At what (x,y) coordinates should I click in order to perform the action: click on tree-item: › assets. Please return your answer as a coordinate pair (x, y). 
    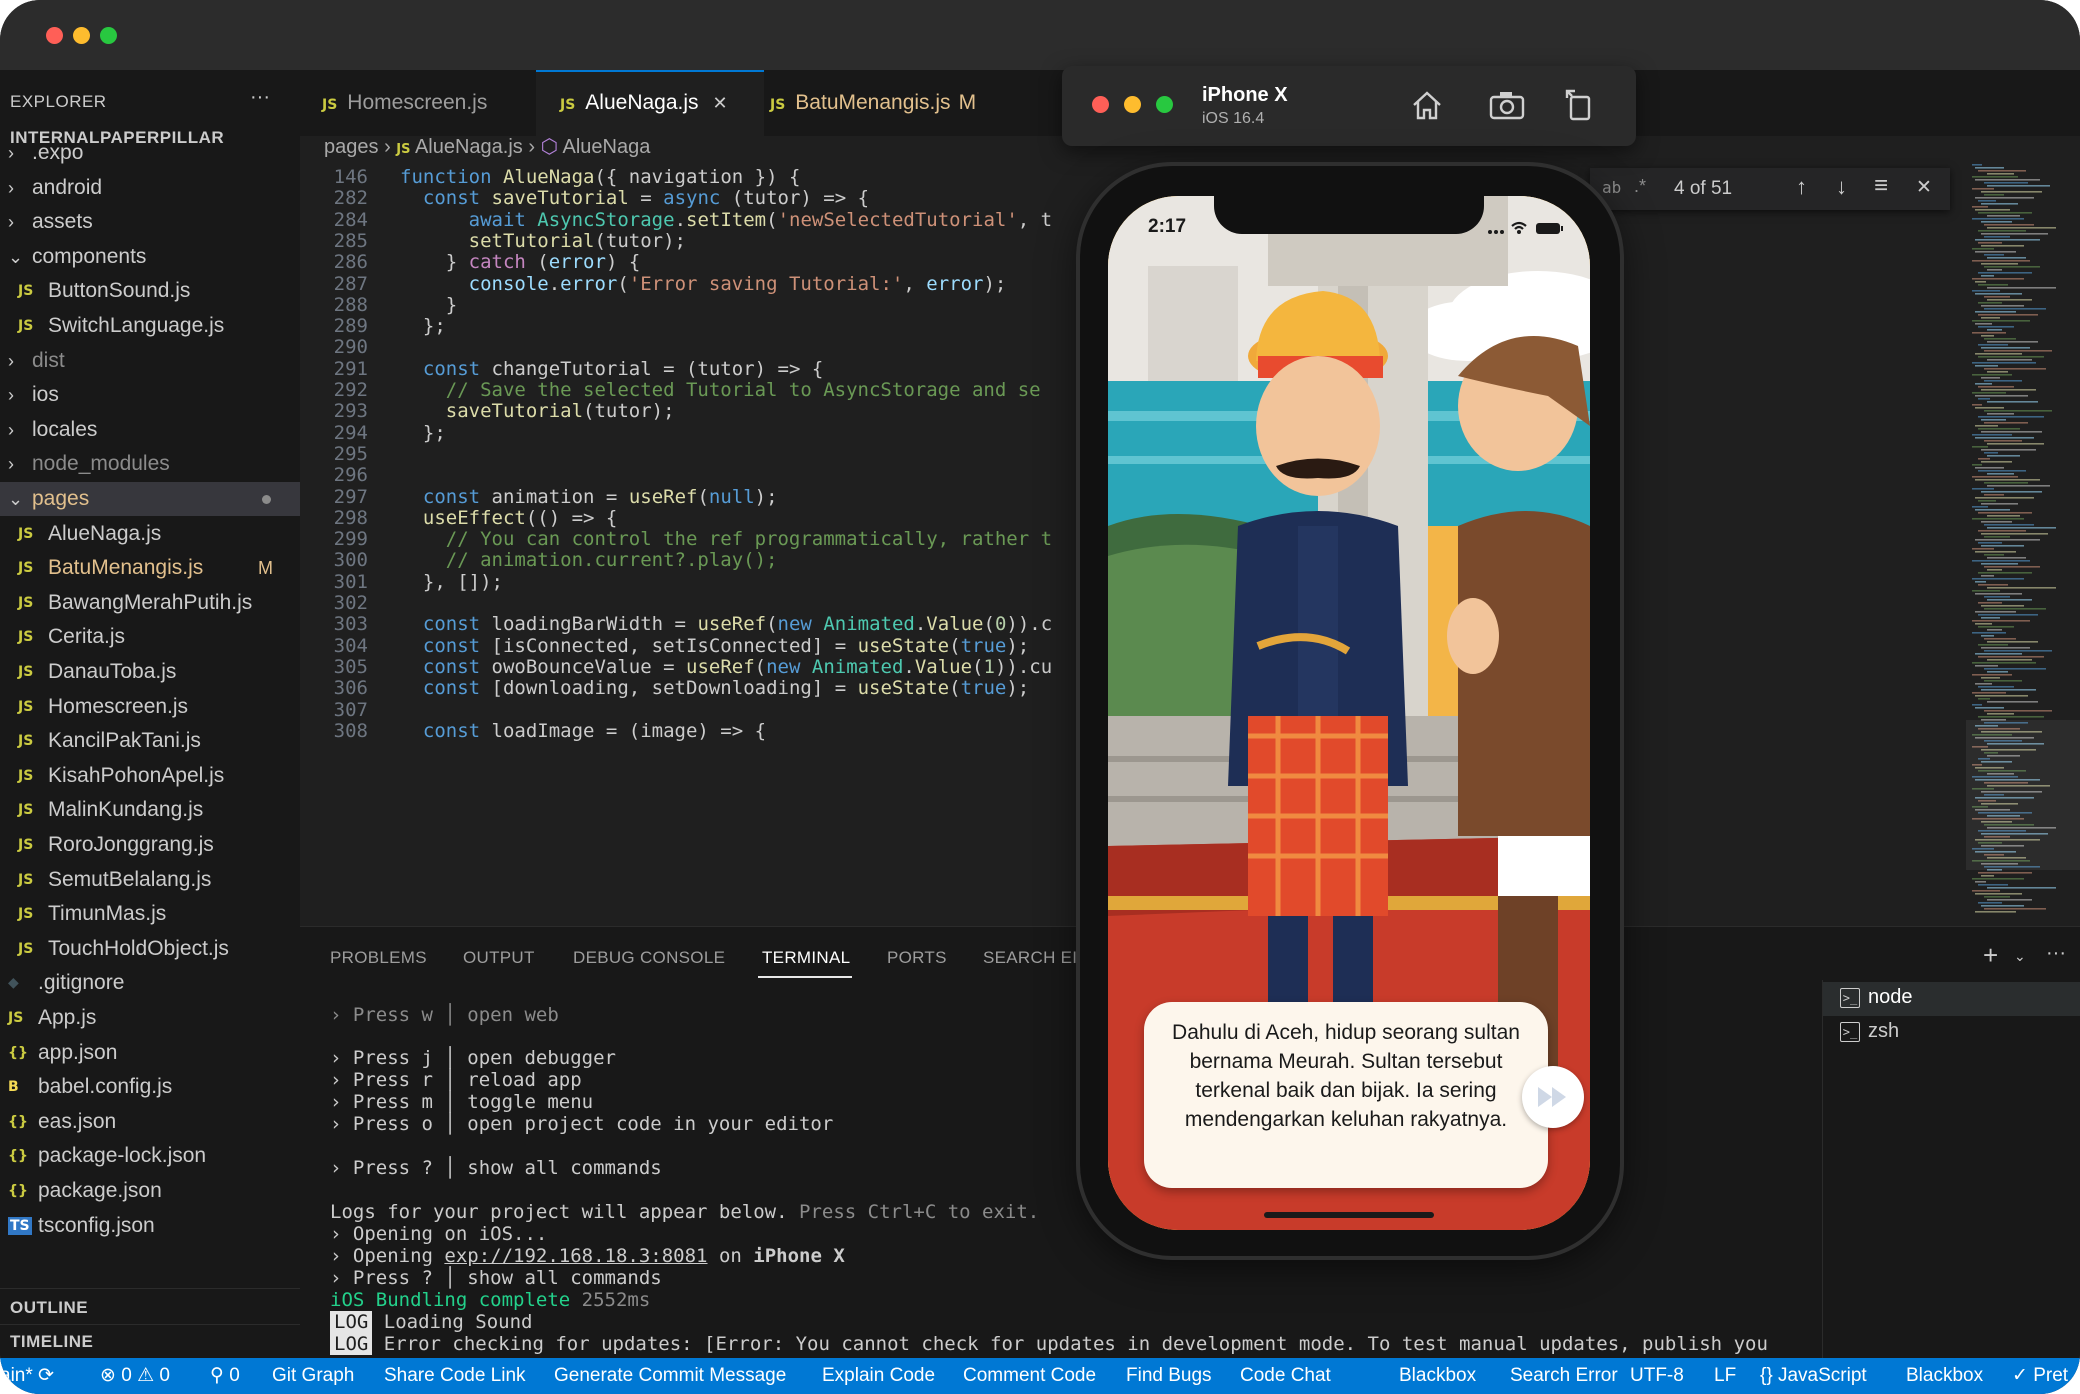
    Looking at the image, I should click on (150, 222).